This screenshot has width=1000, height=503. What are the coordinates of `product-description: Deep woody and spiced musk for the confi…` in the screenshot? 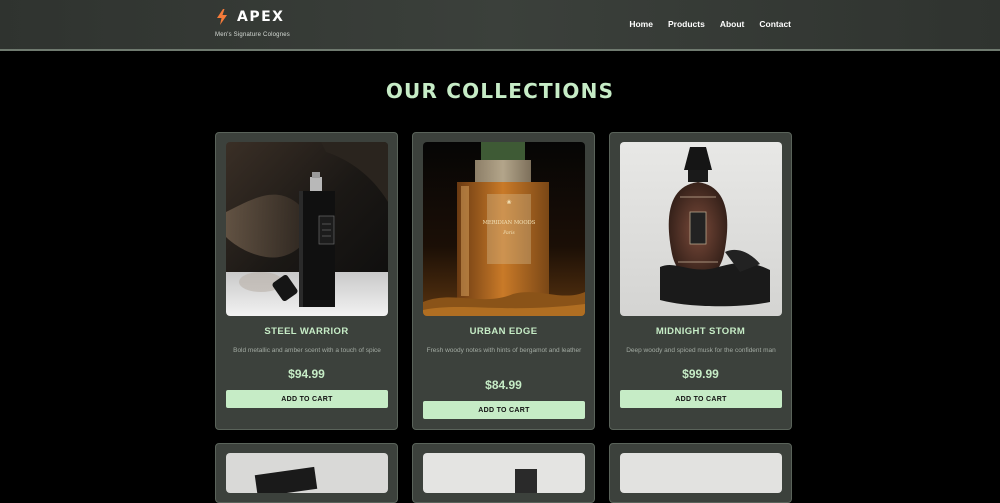 It's located at (701, 350).